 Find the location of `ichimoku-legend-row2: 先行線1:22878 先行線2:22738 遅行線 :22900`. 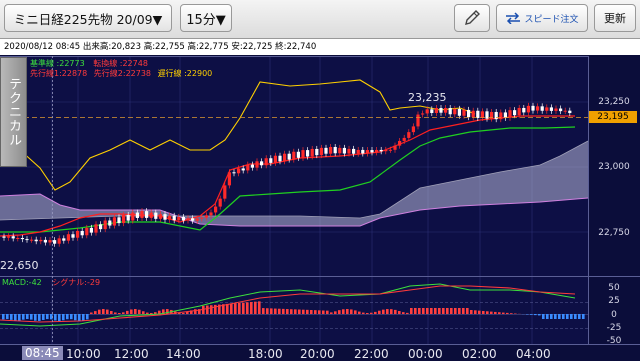

ichimoku-legend-row2: 先行線1:22878 先行線2:22738 遅行線 :22900 is located at coordinates (121, 73).